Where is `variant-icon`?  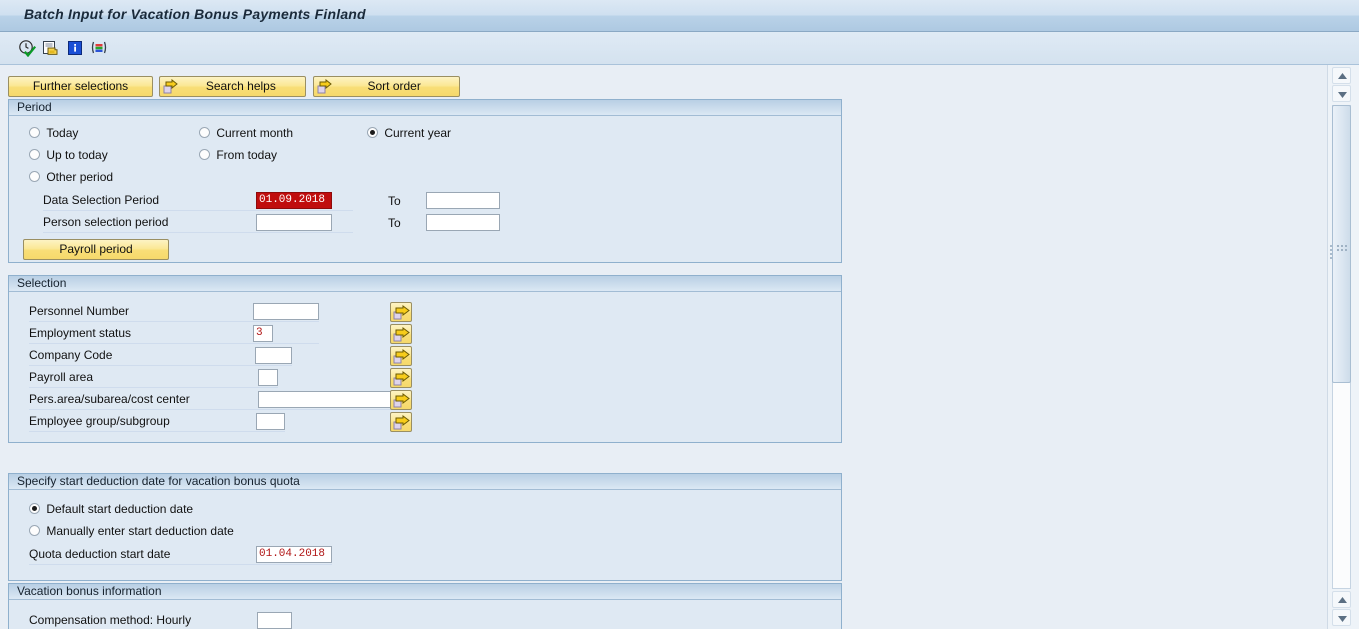
variant-icon is located at coordinates (99, 48).